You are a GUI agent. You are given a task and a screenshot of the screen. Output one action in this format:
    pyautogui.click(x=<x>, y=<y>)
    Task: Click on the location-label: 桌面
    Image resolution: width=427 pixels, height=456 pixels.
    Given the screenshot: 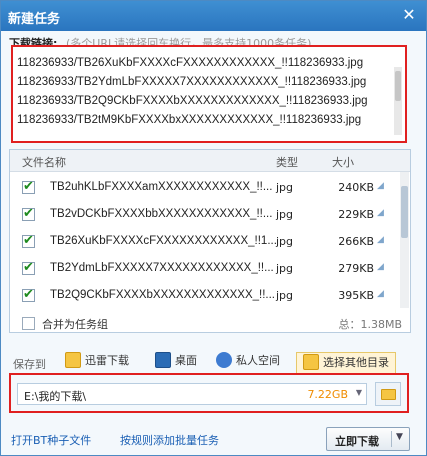 What is the action you would take?
    pyautogui.click(x=186, y=360)
    